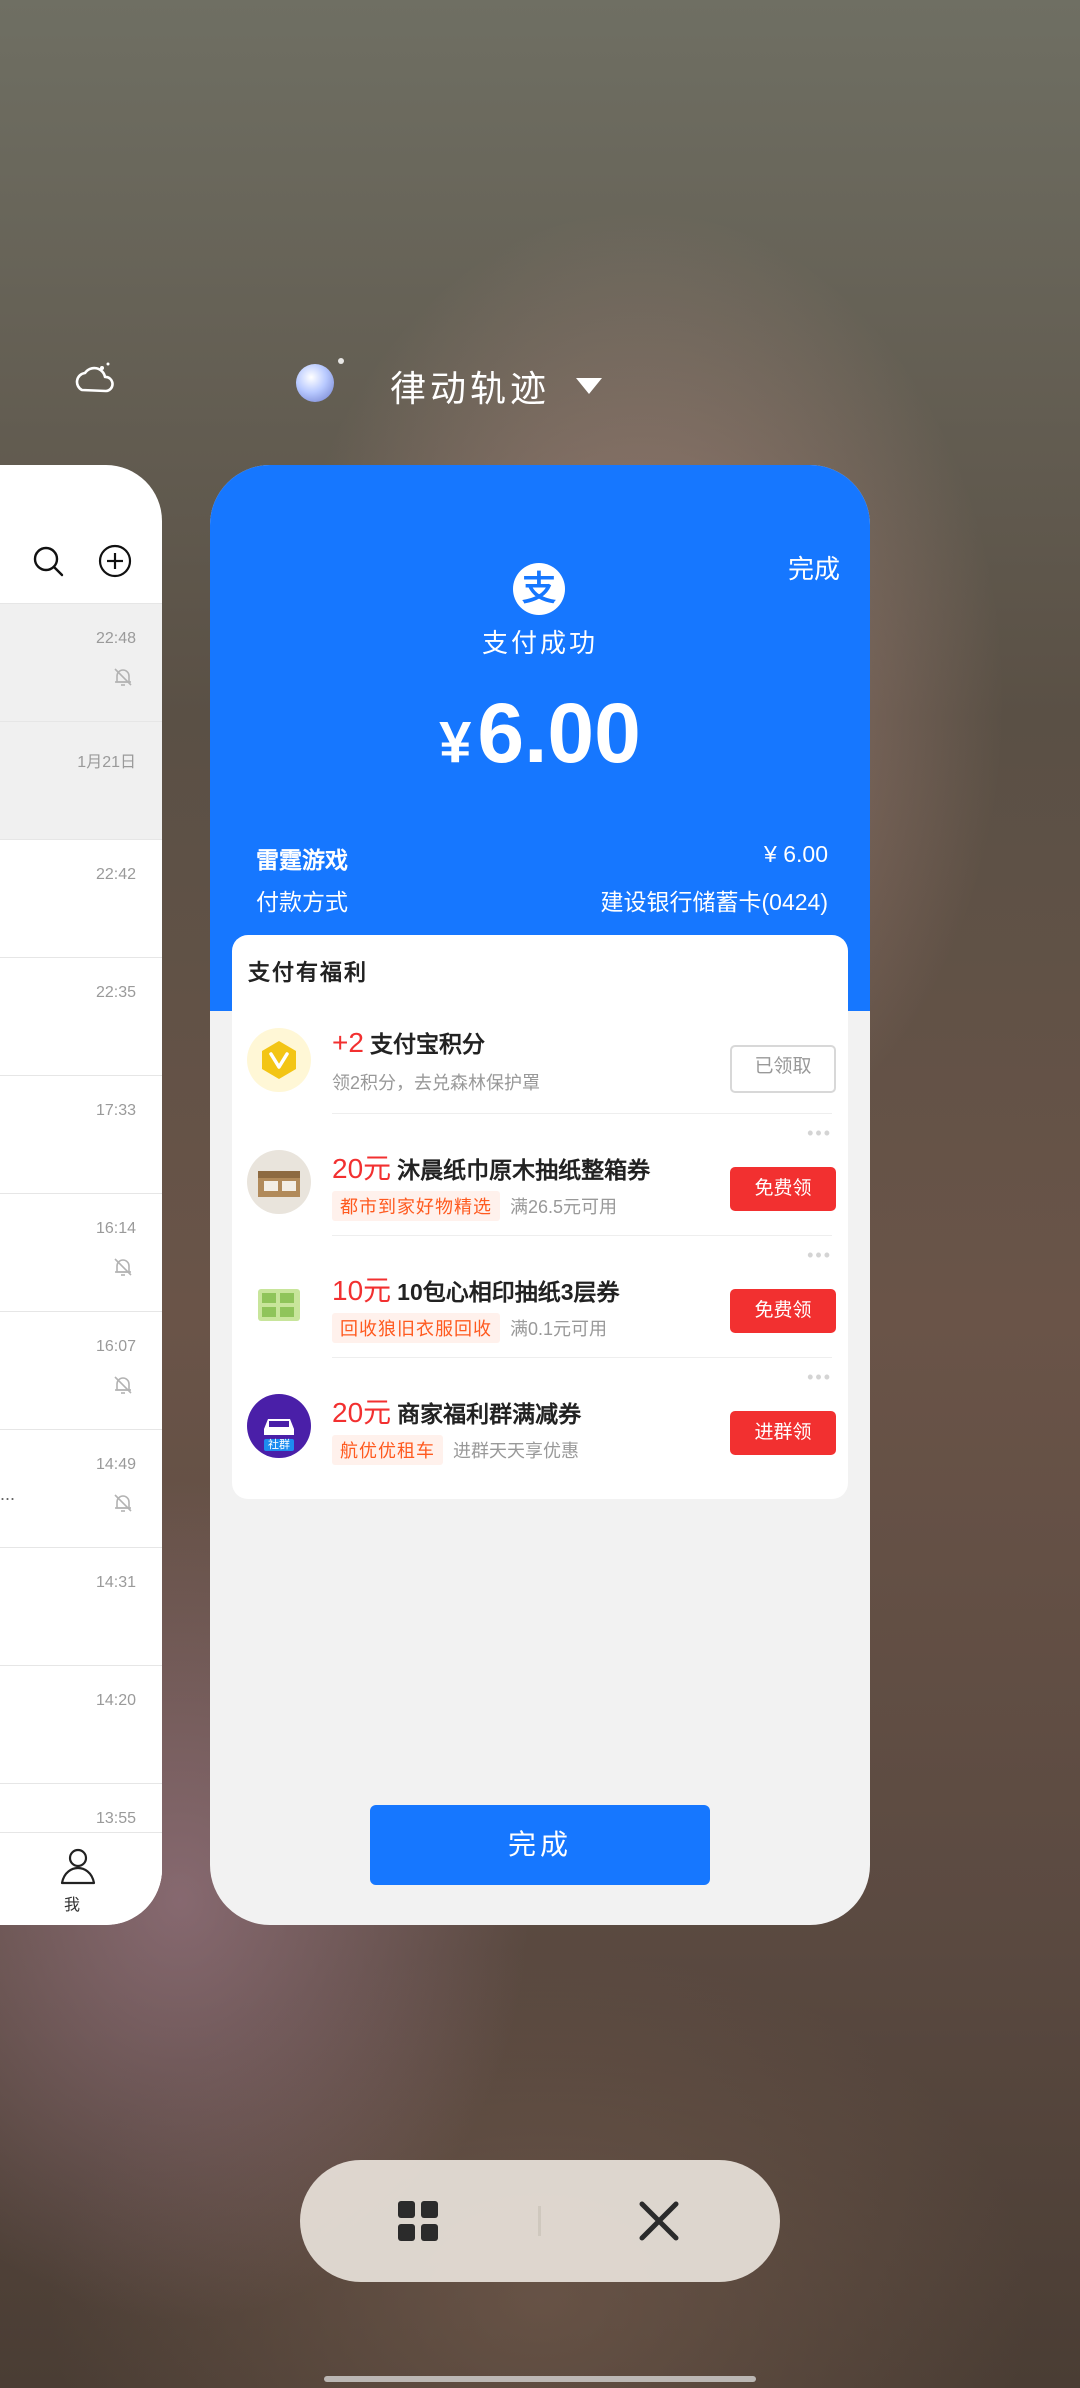  What do you see at coordinates (564, 1207) in the screenshot?
I see `benefit-desc: 满26.5元可用` at bounding box center [564, 1207].